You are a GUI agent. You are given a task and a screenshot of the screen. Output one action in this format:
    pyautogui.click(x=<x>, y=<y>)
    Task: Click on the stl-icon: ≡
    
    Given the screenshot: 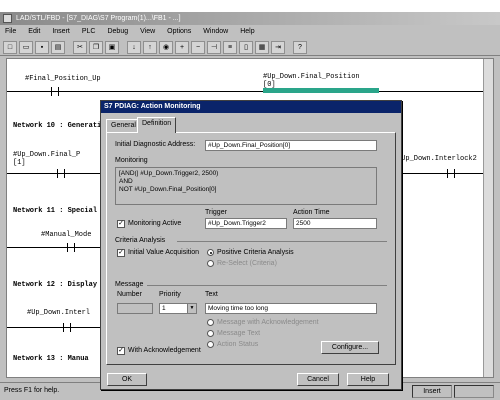 What is the action you would take?
    pyautogui.click(x=230, y=47)
    